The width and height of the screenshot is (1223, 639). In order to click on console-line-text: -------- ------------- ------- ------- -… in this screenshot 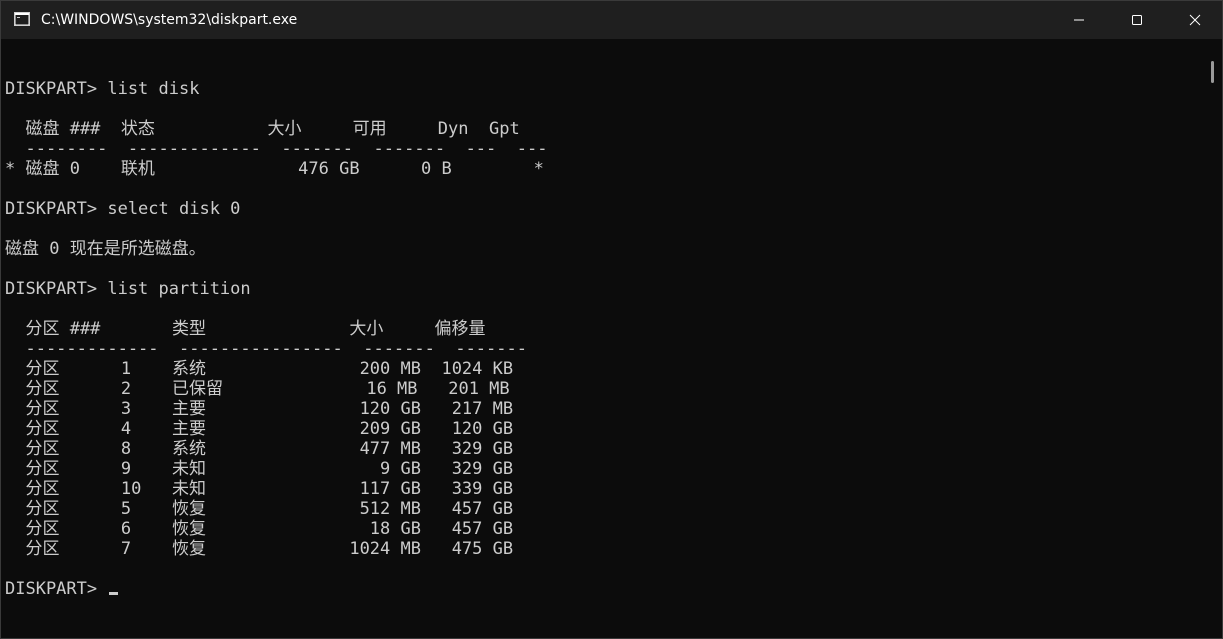, I will do `click(276, 149)`.